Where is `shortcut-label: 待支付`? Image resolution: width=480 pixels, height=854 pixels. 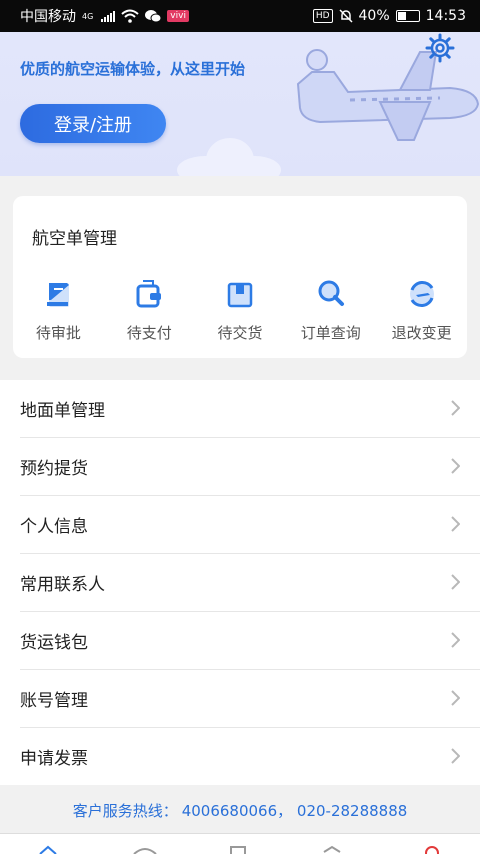 shortcut-label: 待支付 is located at coordinates (149, 333).